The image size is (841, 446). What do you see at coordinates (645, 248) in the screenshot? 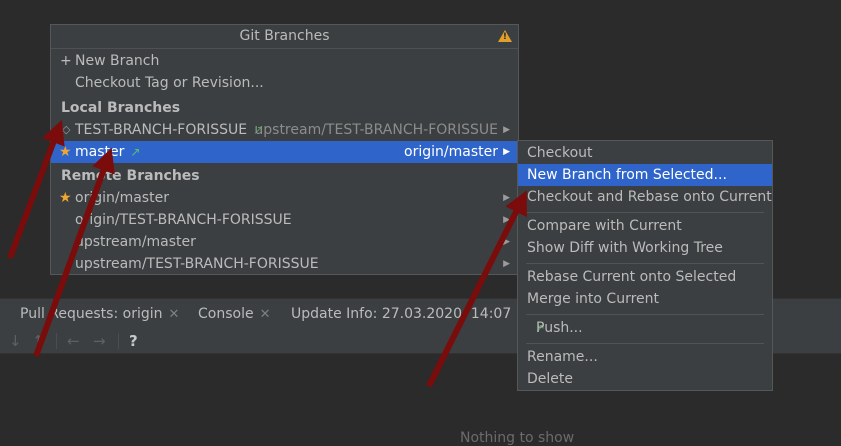
I see `menu-item-show-diff: Show Diff with Working Tree` at bounding box center [645, 248].